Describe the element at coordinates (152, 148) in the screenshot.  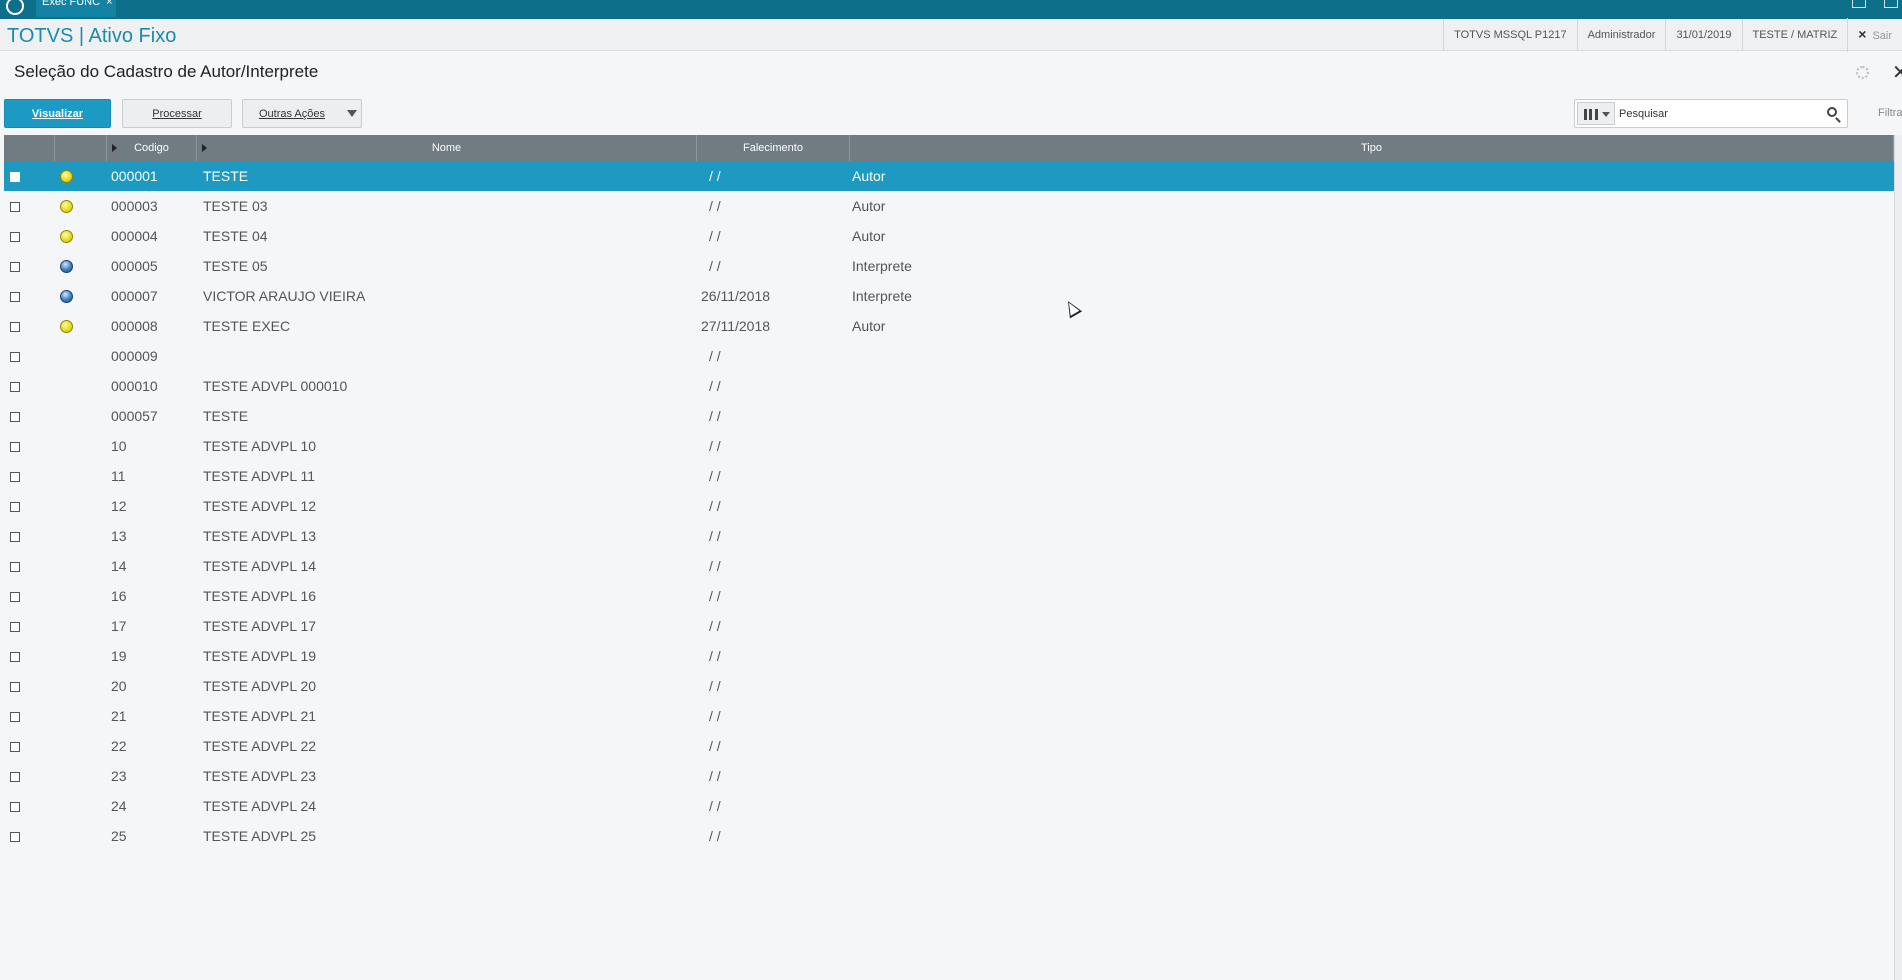
I see `header-codigo: Codigo` at that location.